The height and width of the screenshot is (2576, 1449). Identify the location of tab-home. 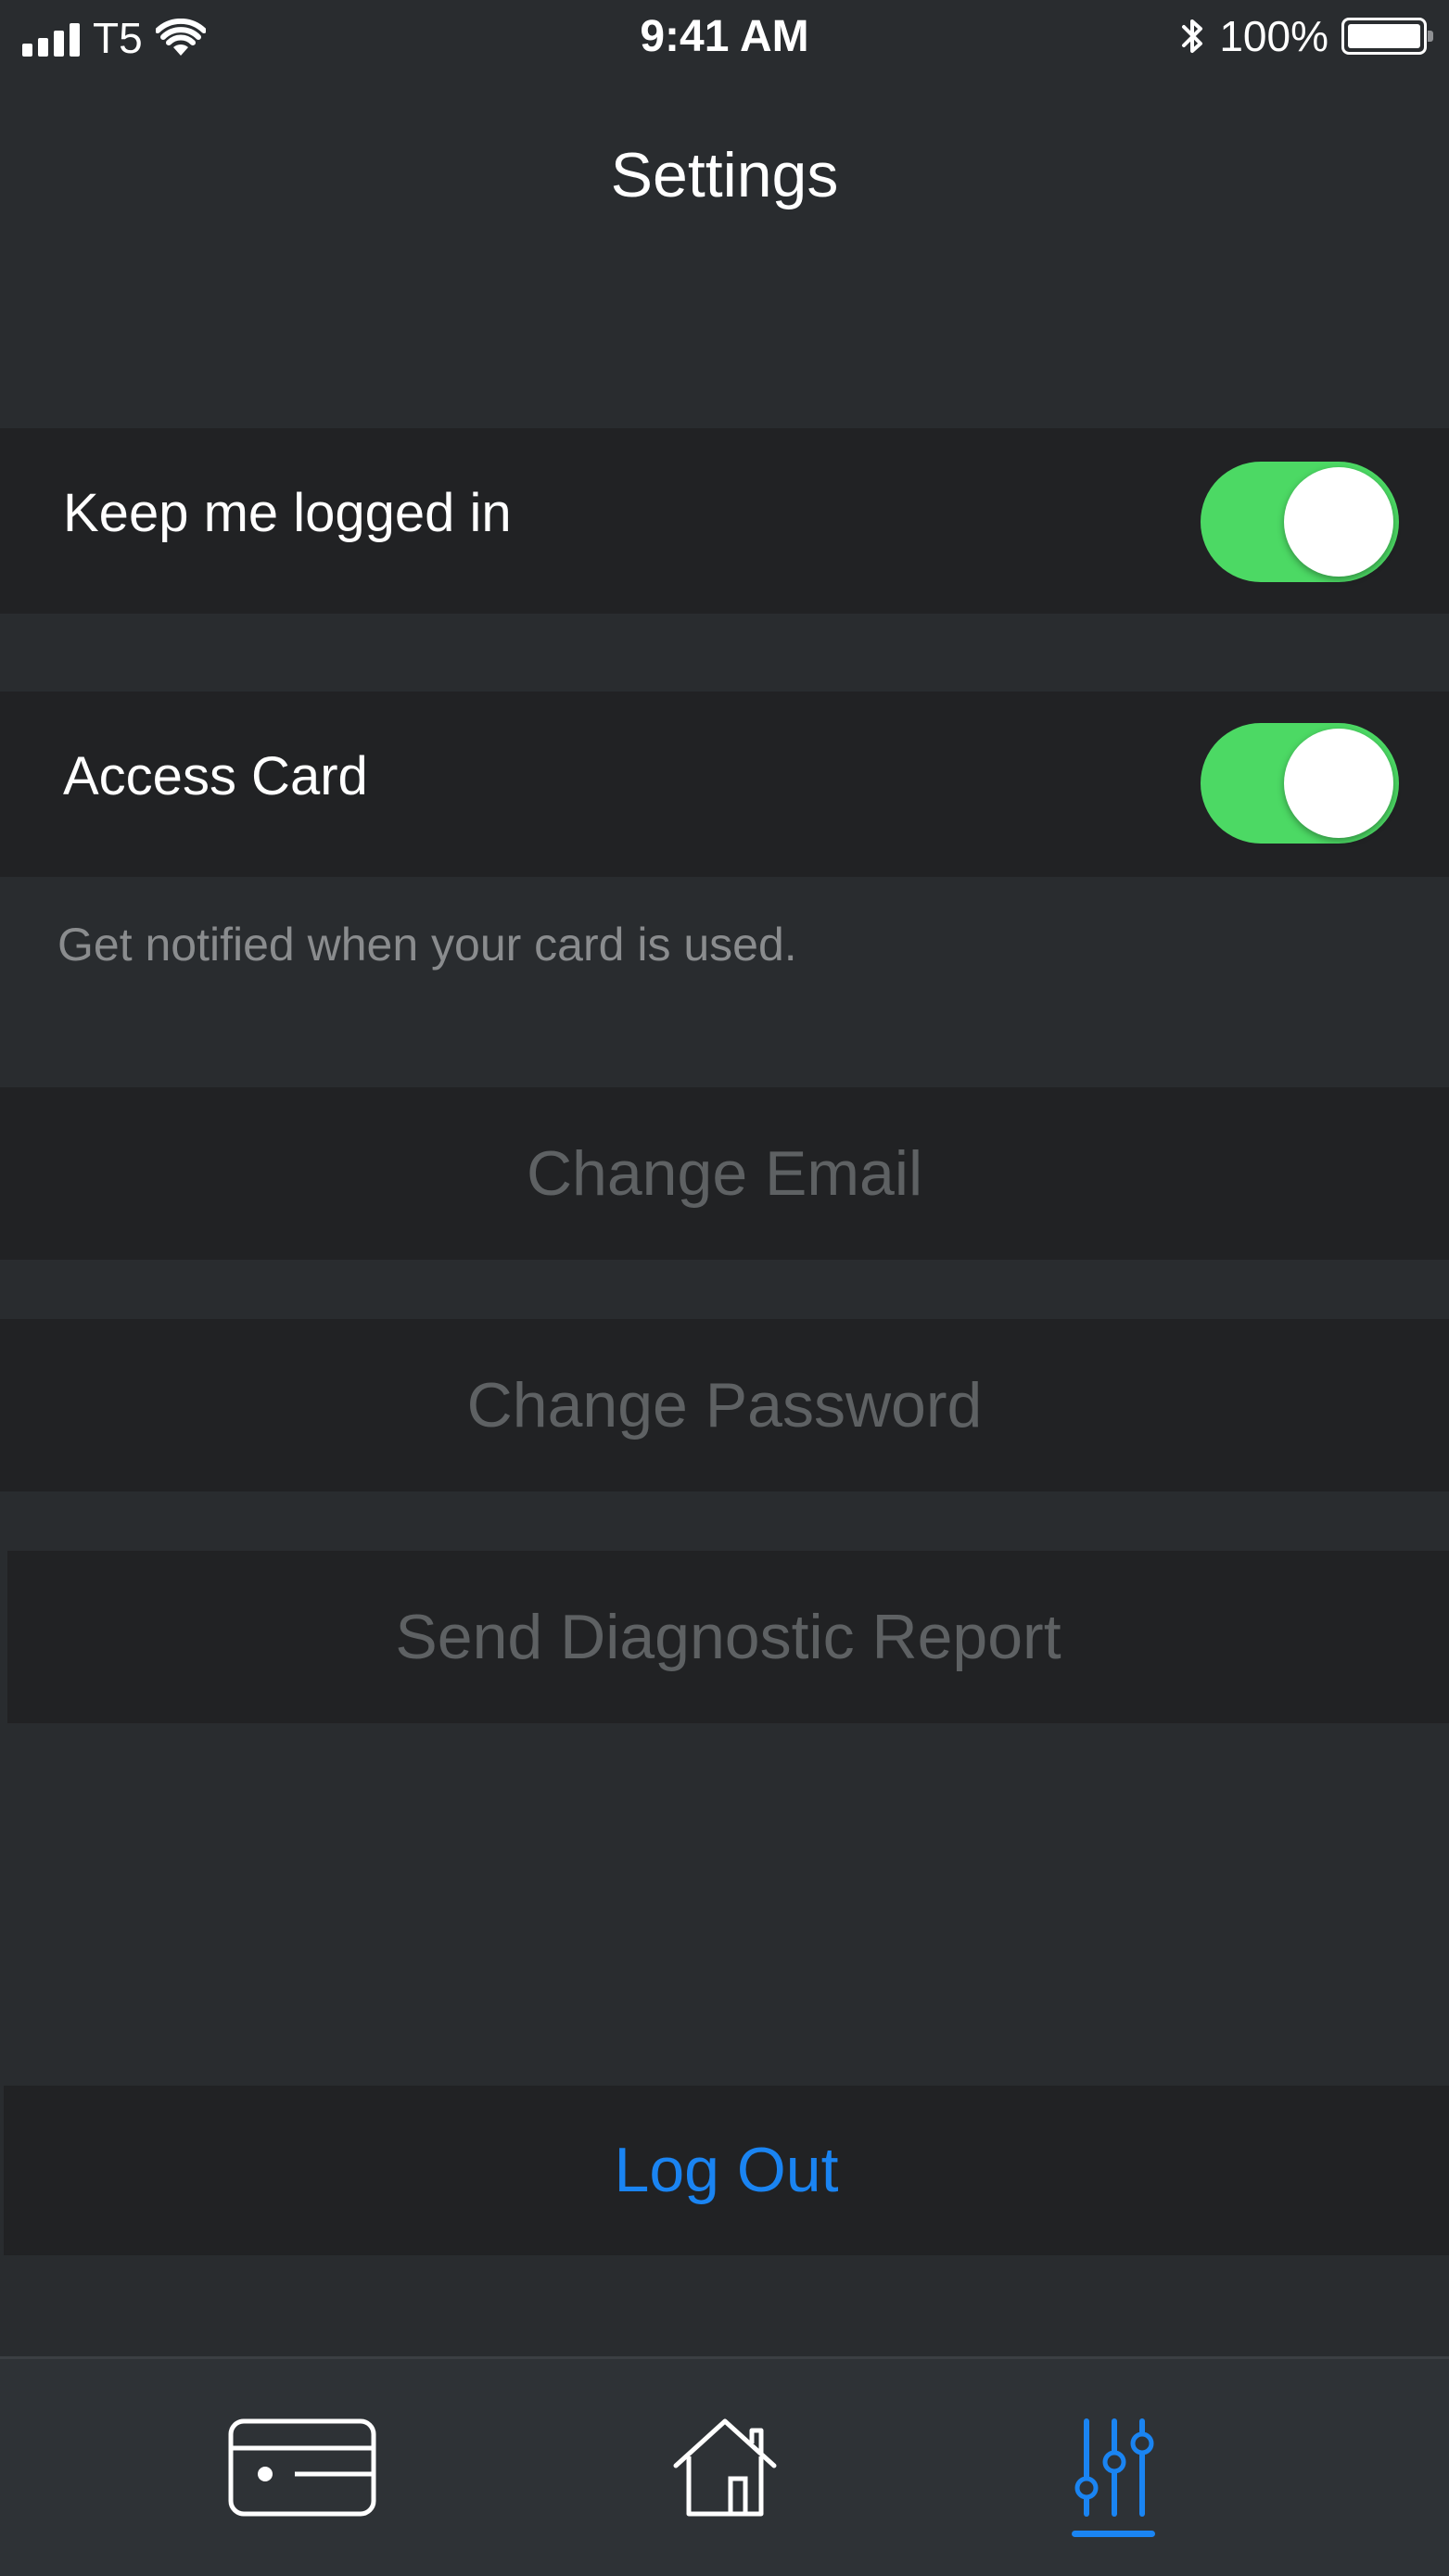
(725, 2467).